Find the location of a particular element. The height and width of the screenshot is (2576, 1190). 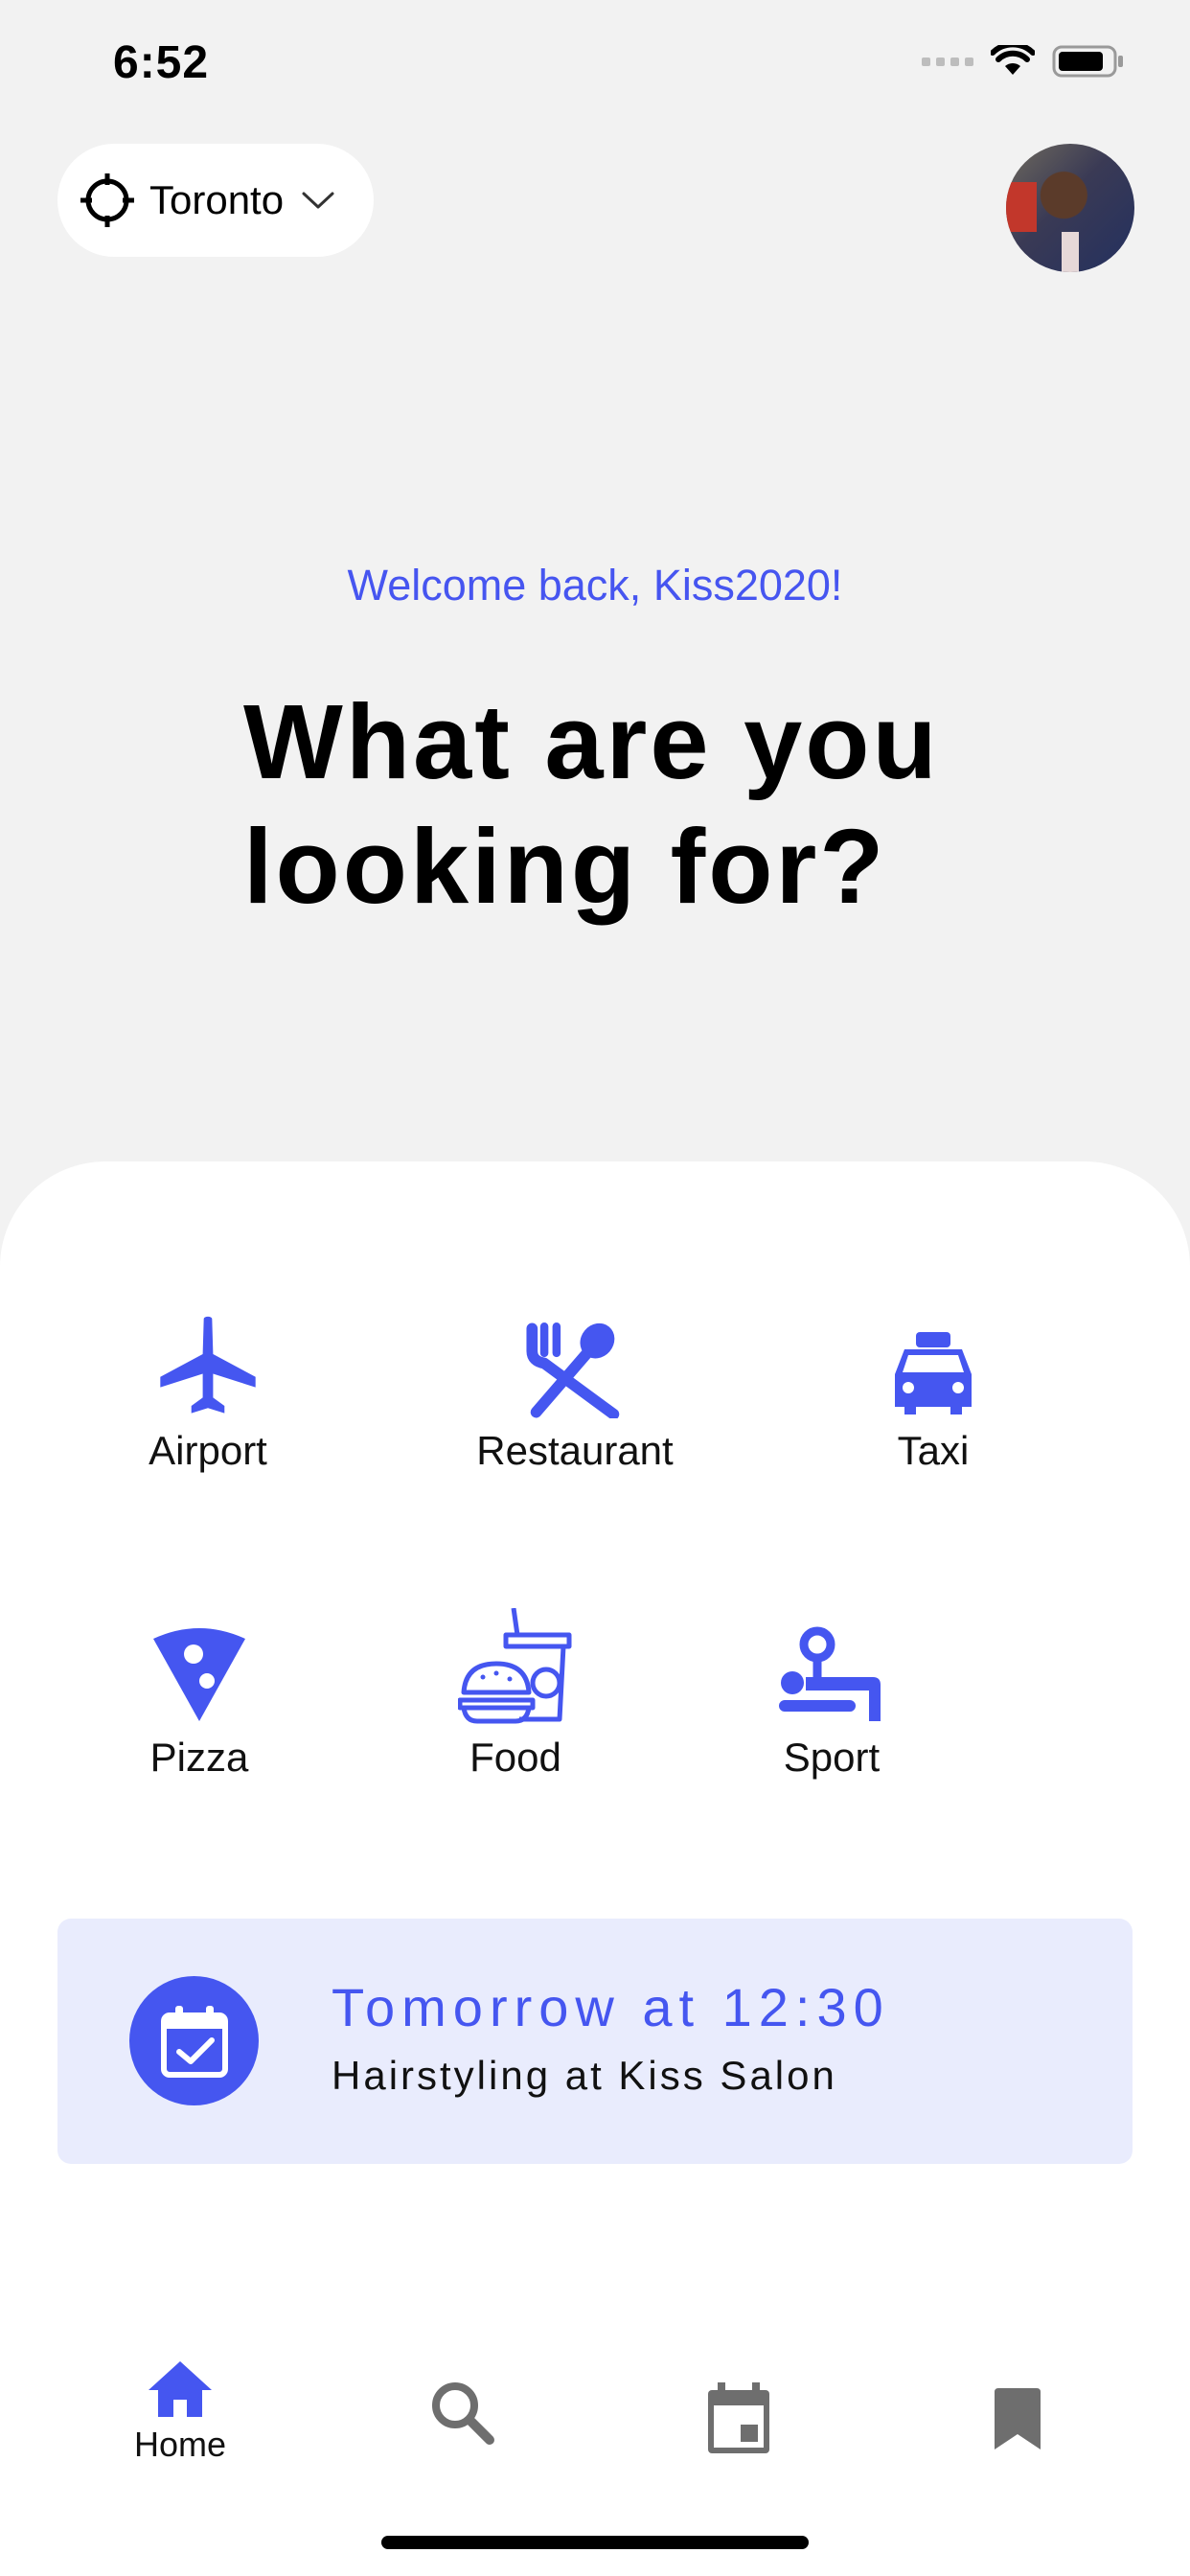

bookmark-icon is located at coordinates (1017, 2400).